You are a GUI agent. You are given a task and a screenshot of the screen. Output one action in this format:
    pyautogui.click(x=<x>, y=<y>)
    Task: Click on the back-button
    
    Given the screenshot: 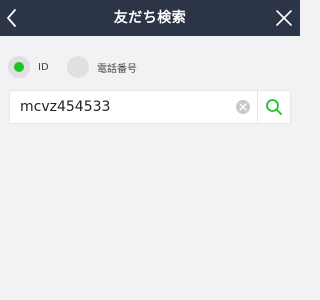 What is the action you would take?
    pyautogui.click(x=12, y=18)
    